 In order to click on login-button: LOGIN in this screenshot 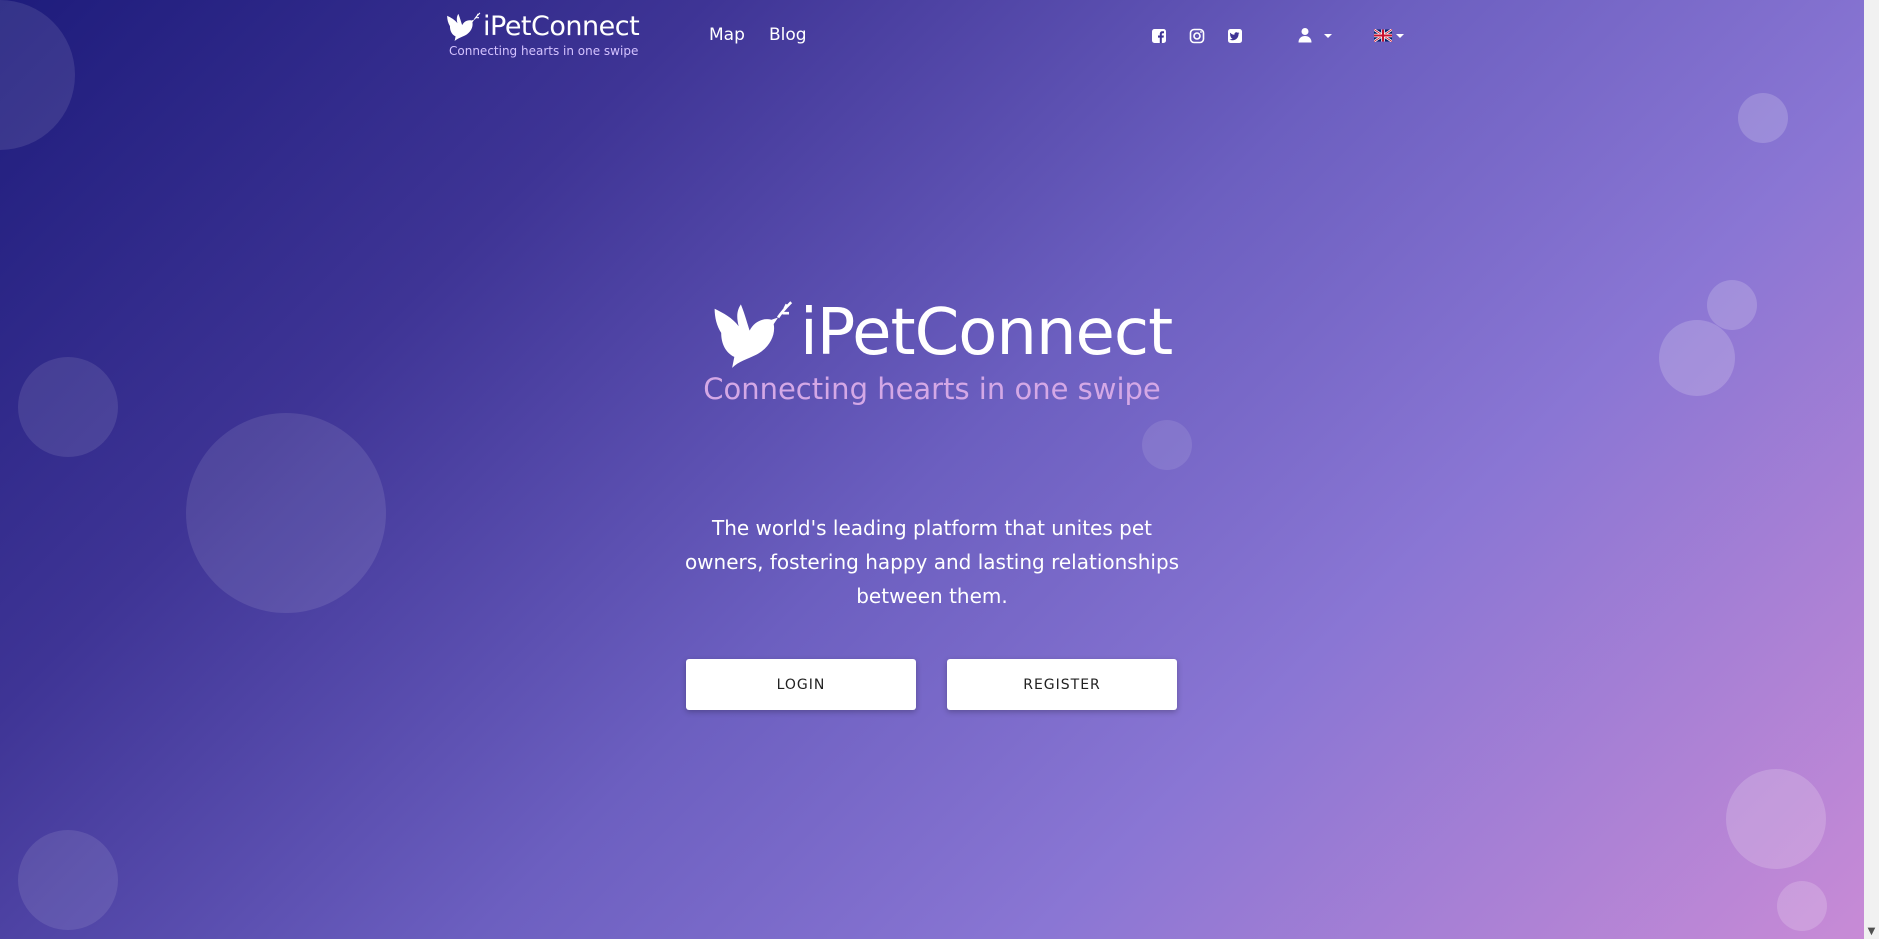, I will do `click(801, 684)`.